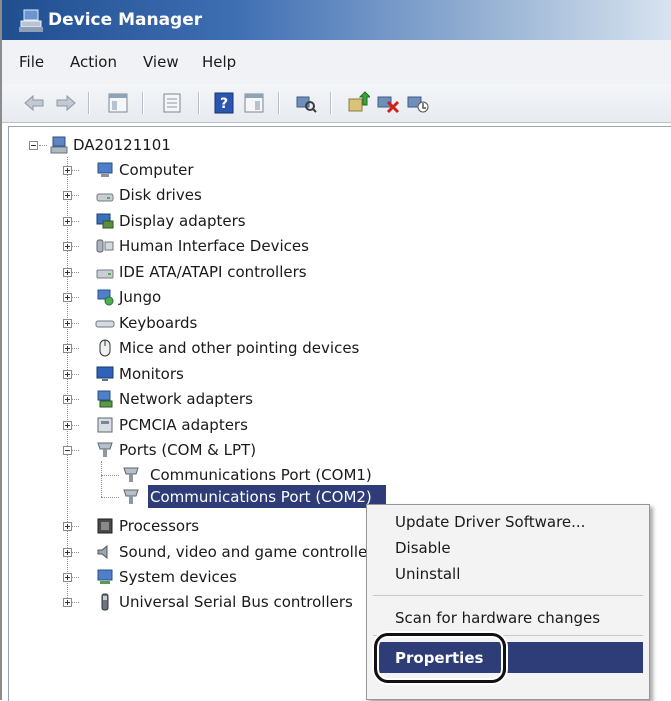 The height and width of the screenshot is (701, 671). Describe the element at coordinates (388, 103) in the screenshot. I see `uninstall-device-icon` at that location.